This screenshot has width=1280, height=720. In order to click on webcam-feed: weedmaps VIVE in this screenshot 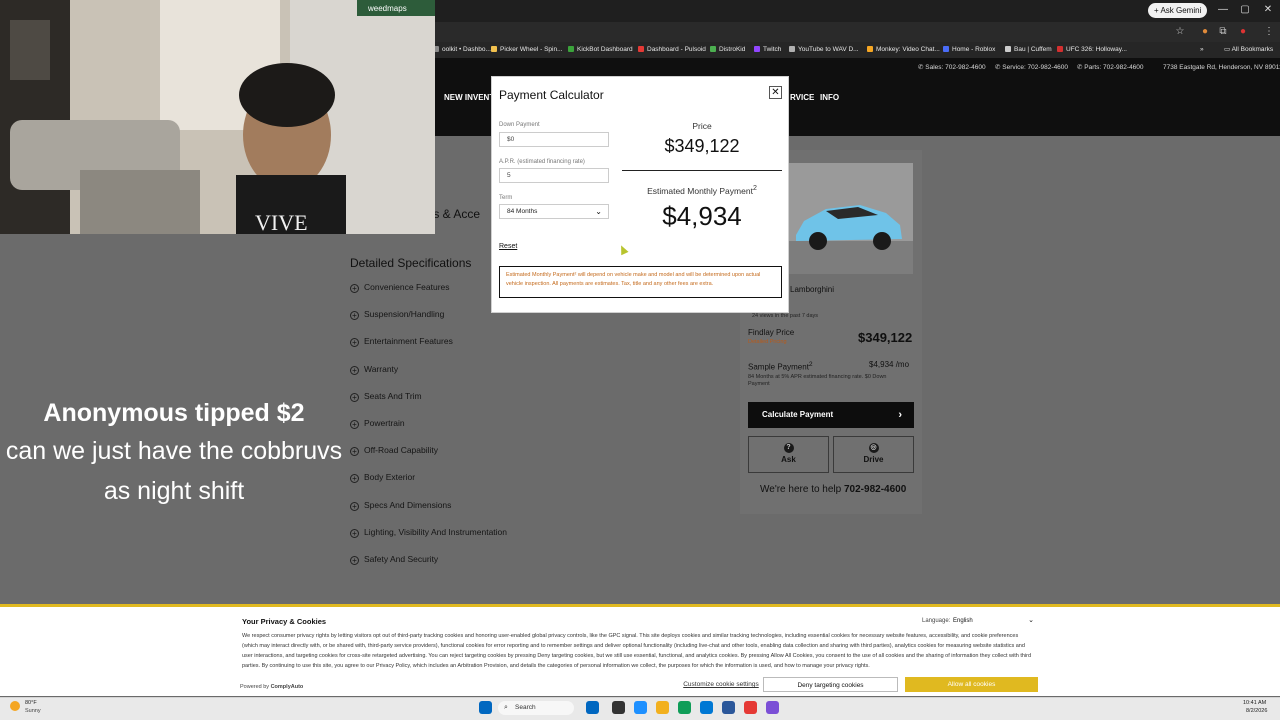, I will do `click(217, 117)`.